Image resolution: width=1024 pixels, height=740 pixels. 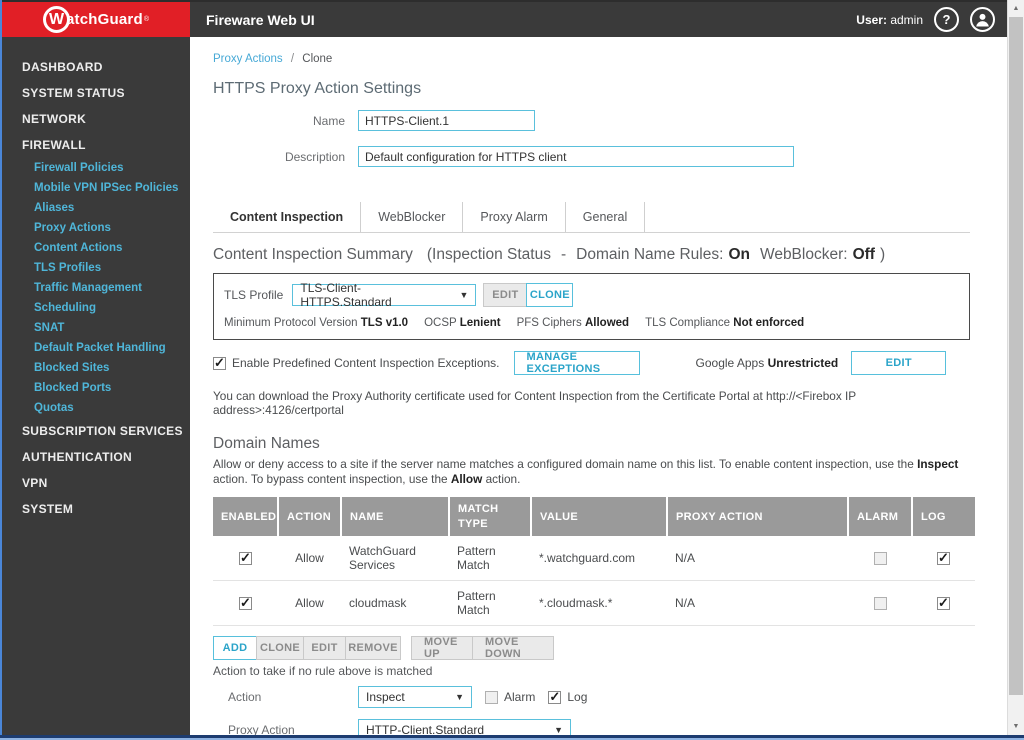 I want to click on sidebar-item-network: NETWORK, so click(x=96, y=119).